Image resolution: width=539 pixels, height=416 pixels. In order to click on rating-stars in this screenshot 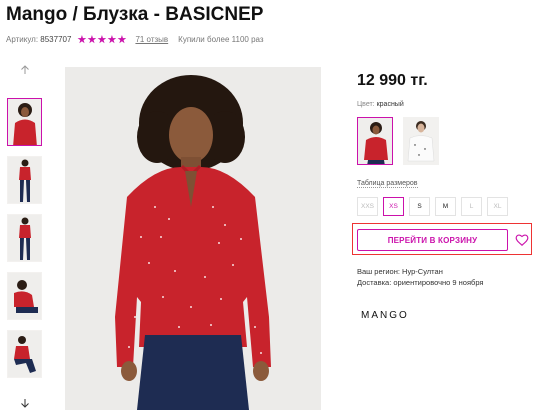, I will do `click(102, 39)`.